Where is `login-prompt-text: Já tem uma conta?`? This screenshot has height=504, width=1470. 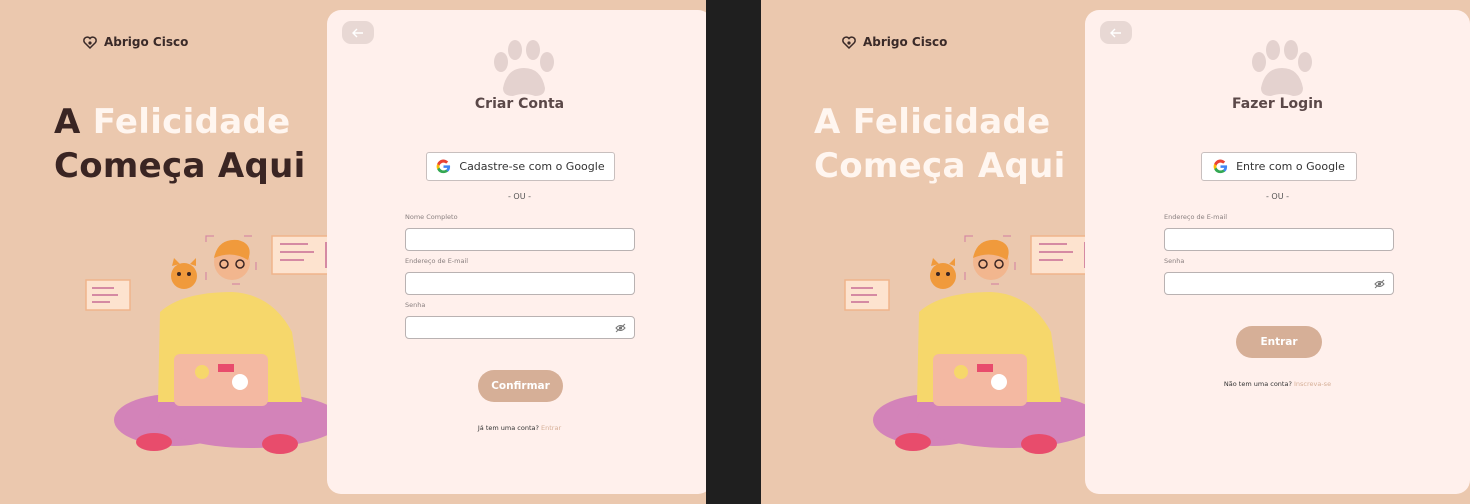
login-prompt-text: Já tem uma conta? is located at coordinates (508, 428).